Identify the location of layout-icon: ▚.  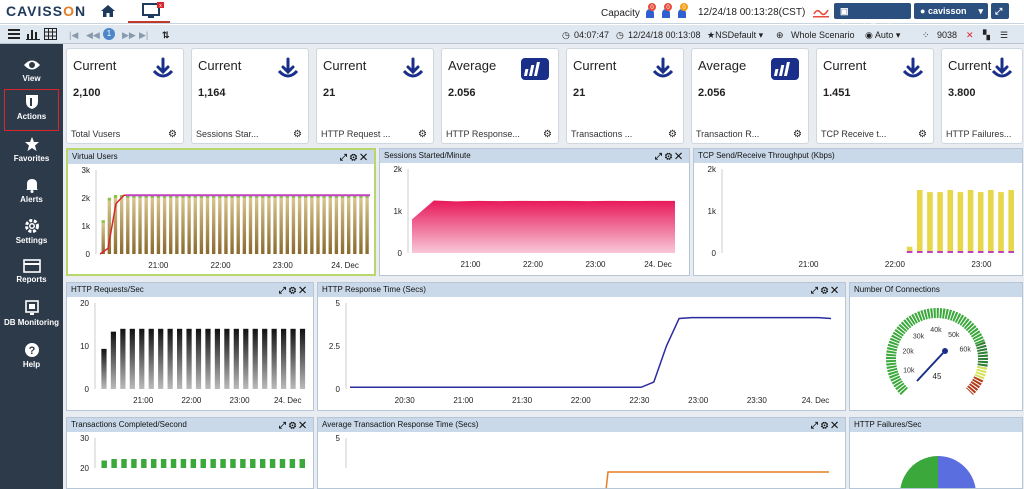
(986, 35).